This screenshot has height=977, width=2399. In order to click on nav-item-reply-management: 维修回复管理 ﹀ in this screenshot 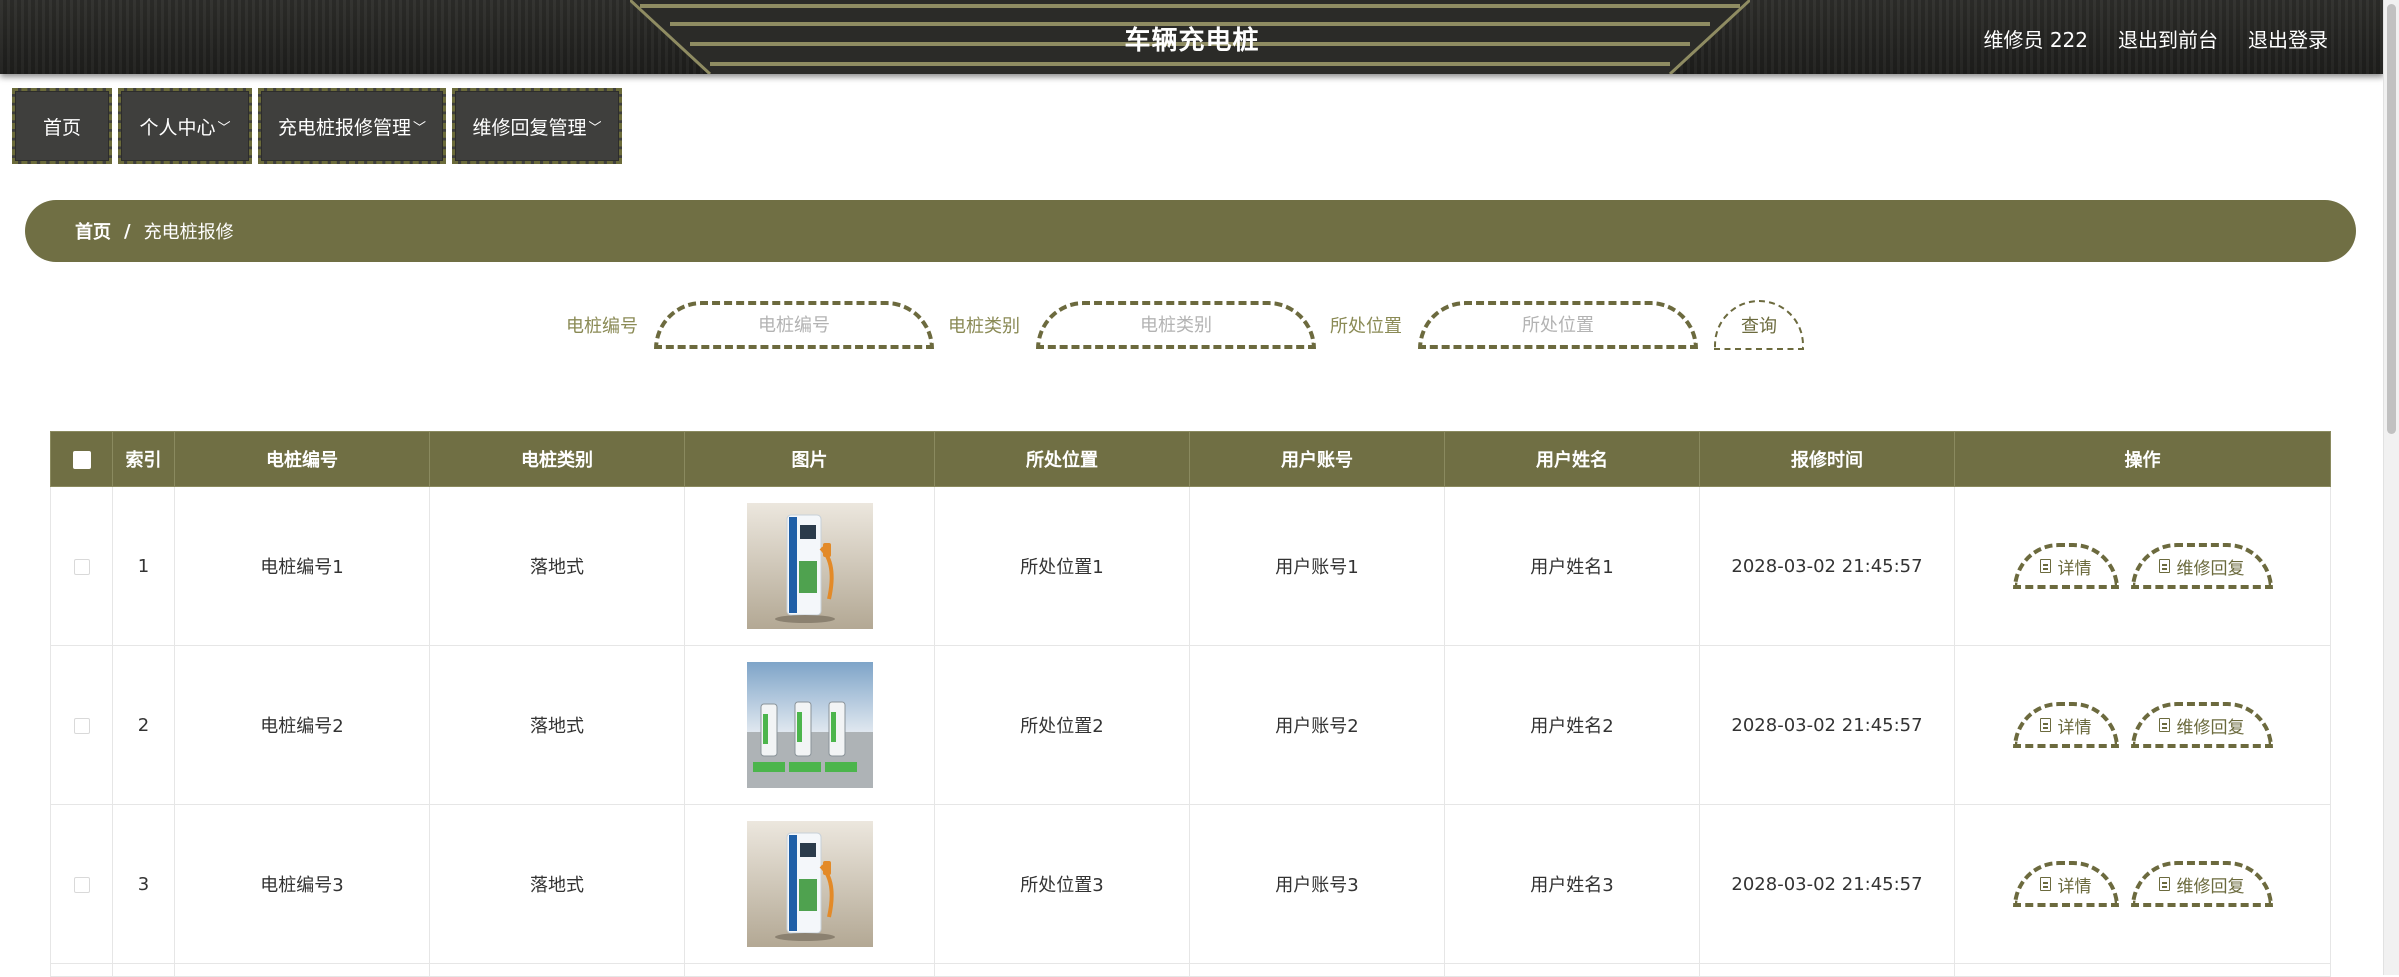, I will do `click(537, 126)`.